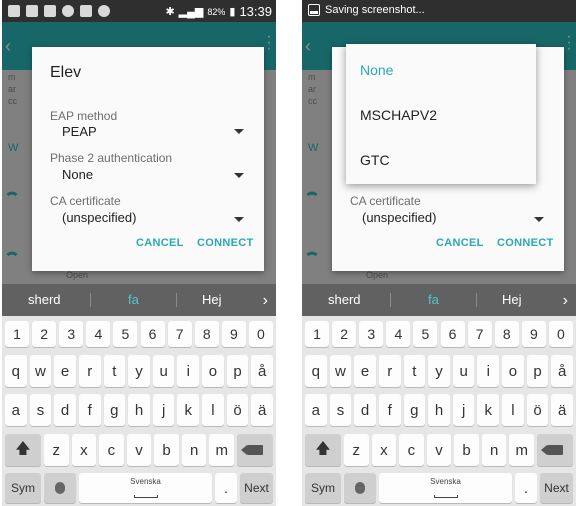 The height and width of the screenshot is (506, 576). I want to click on chevron-right-icon: ›, so click(265, 301).